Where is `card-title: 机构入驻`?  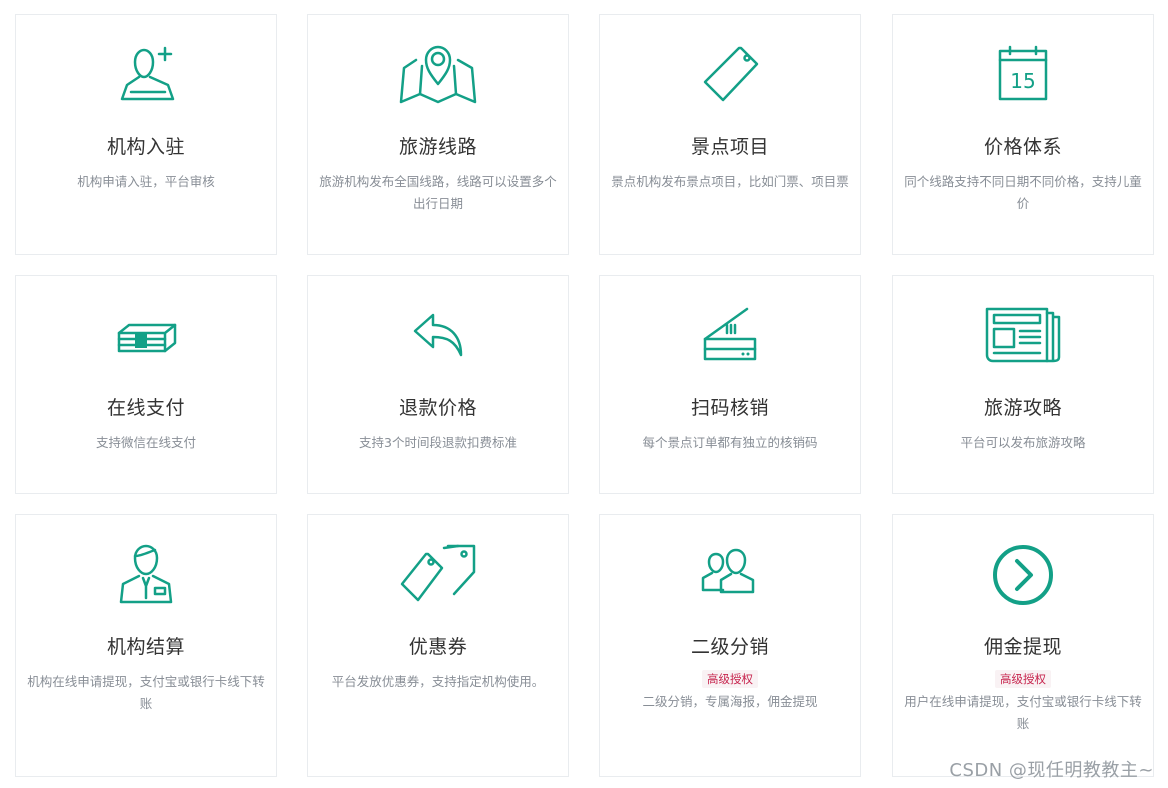 card-title: 机构入驻 is located at coordinates (145, 147).